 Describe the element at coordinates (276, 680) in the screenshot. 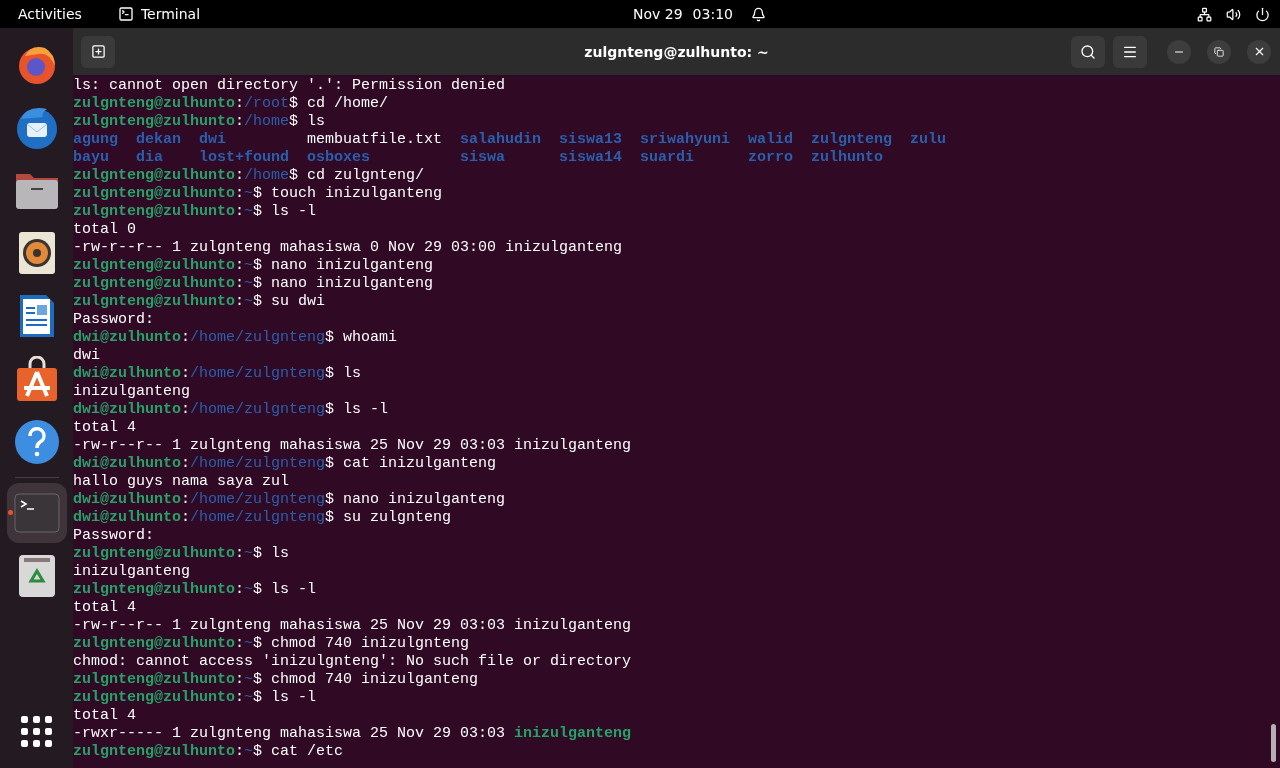

I see `terminal-line: zulgnteng@zulhunto:~$ chmod 740 inizulganteng` at that location.